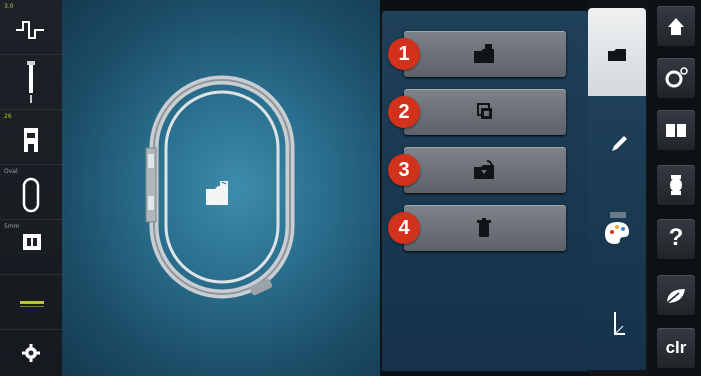 The width and height of the screenshot is (701, 376). I want to click on clr-label: clr, so click(676, 347).